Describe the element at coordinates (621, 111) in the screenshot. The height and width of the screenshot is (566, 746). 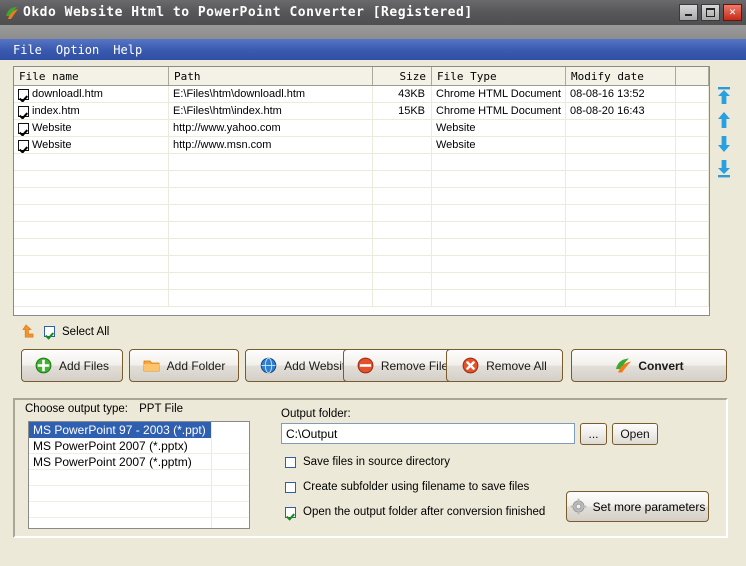
I see `cell-modify-date: 08-08-20 16:43` at that location.